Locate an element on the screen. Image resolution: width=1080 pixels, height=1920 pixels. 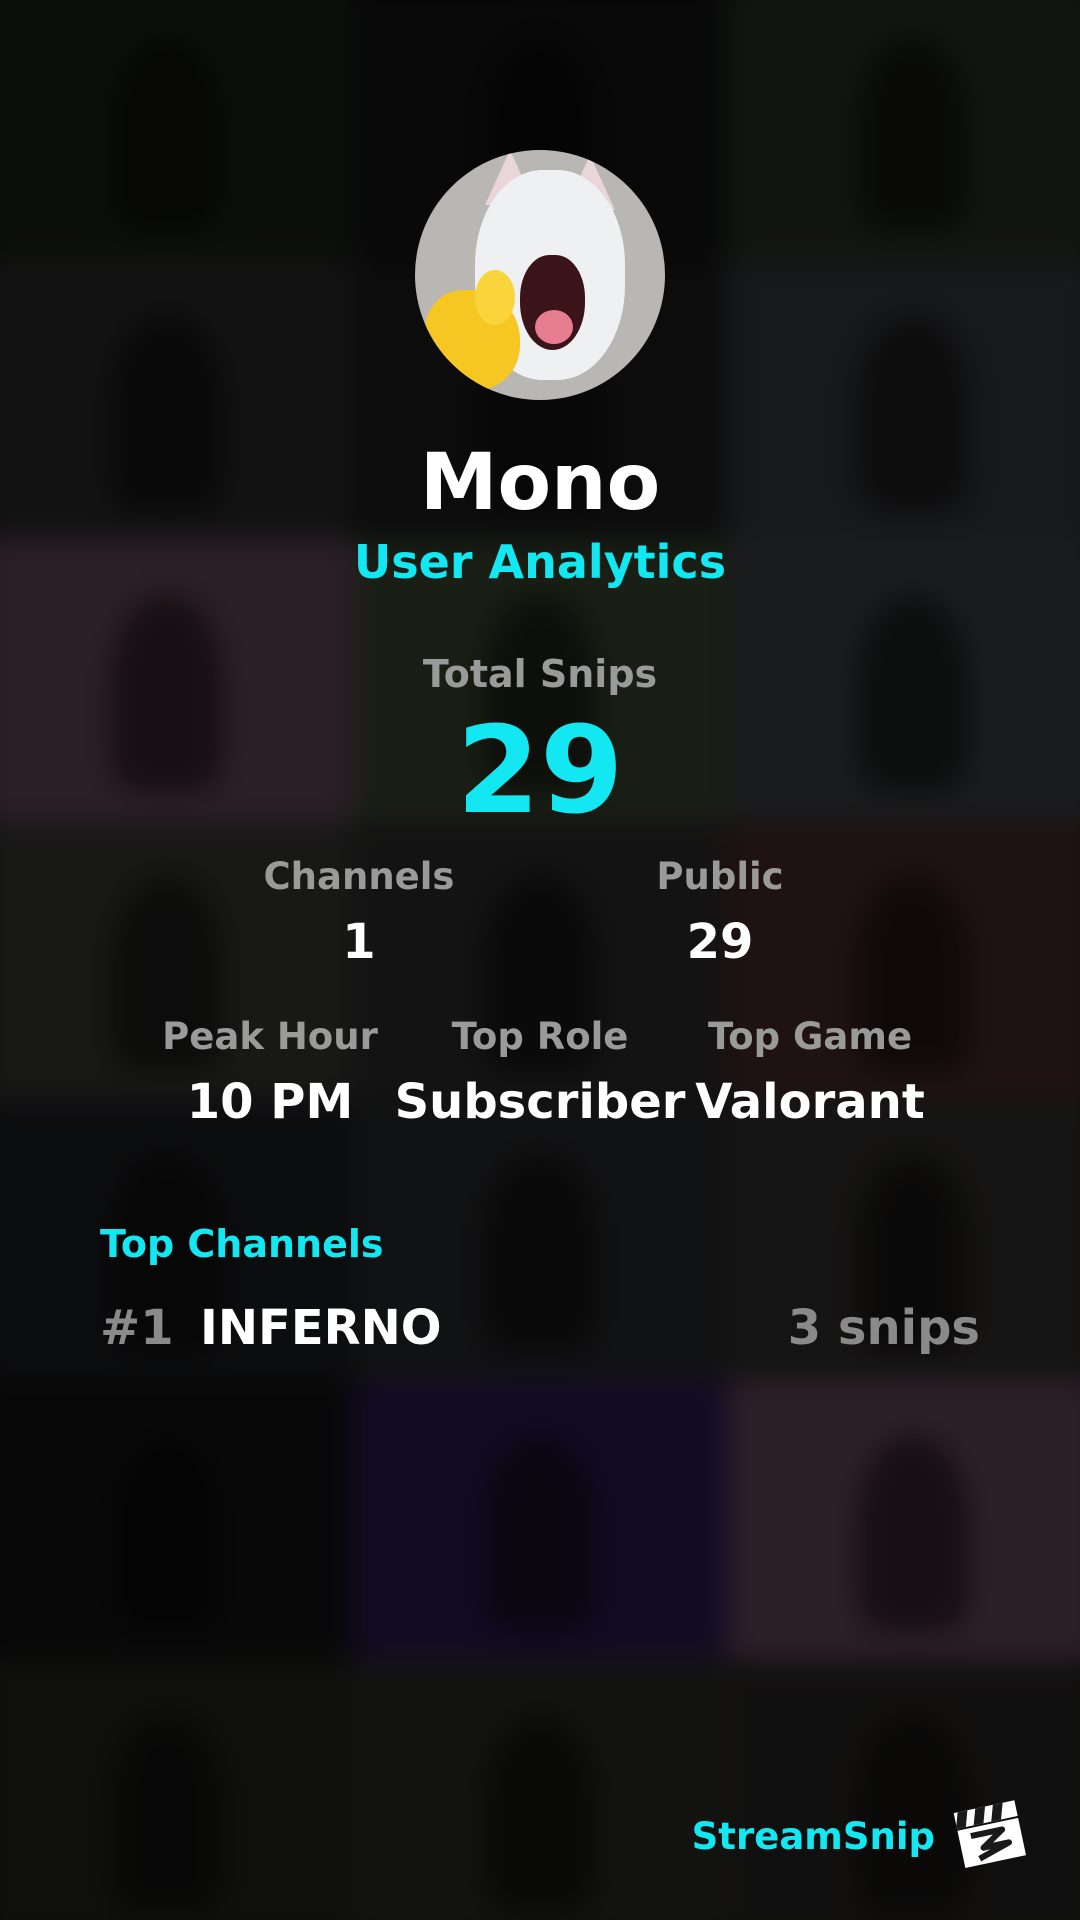
stat-value: 10 PM is located at coordinates (270, 1102).